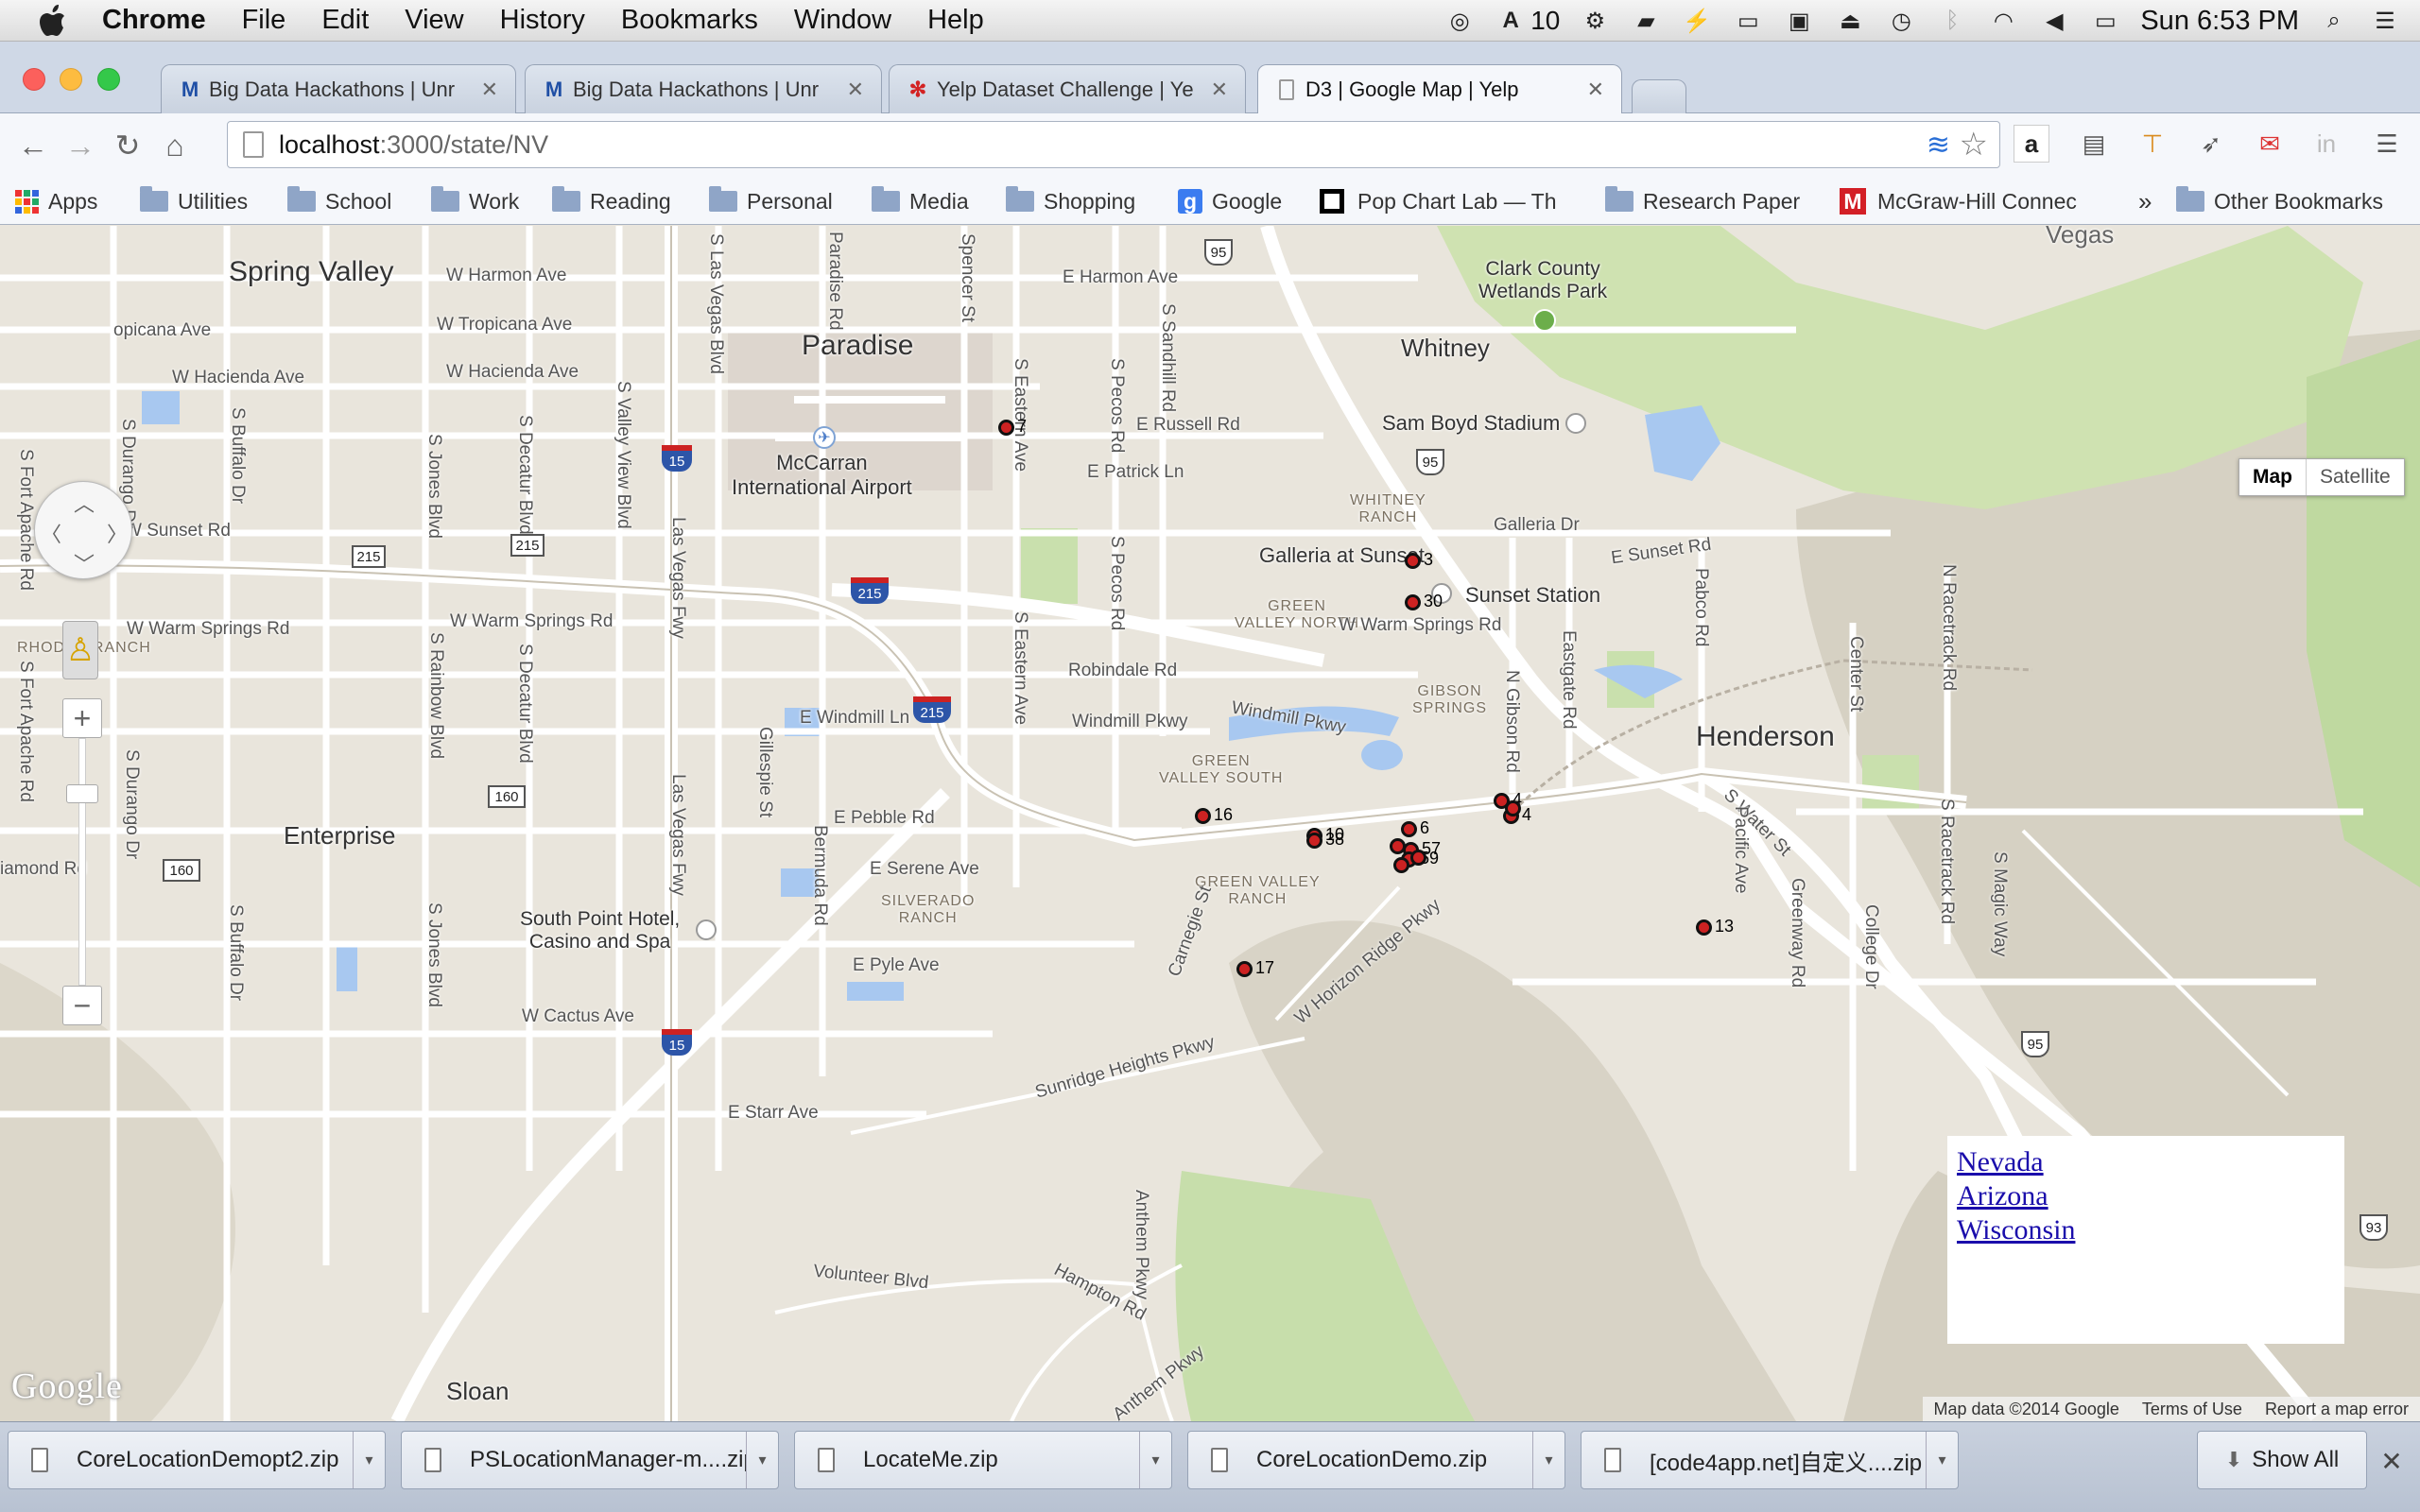  Describe the element at coordinates (154, 20) in the screenshot. I see `menu-app-name: Chrome` at that location.